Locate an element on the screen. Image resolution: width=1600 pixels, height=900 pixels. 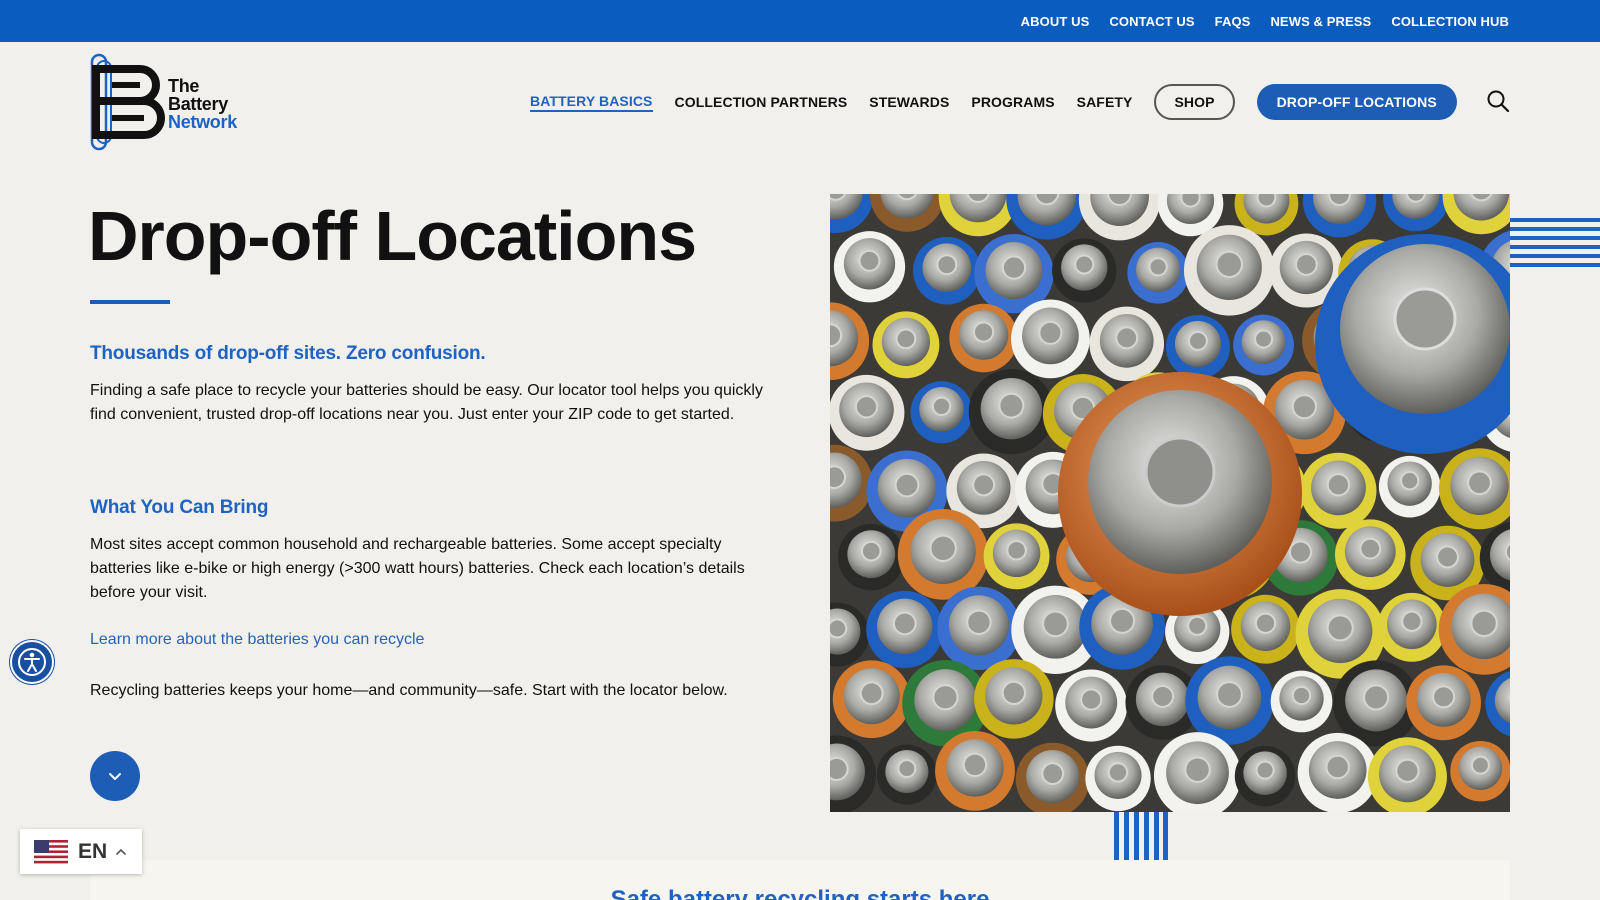
faqs-link: FAQS is located at coordinates (1233, 21).